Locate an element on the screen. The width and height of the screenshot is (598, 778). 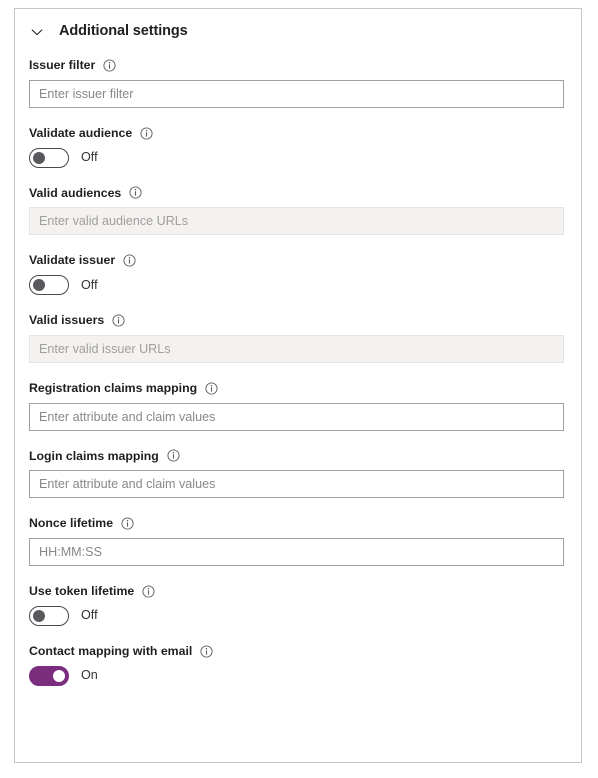
field-registration-claims-mapping: Registration claims mapping is located at coordinates (296, 406).